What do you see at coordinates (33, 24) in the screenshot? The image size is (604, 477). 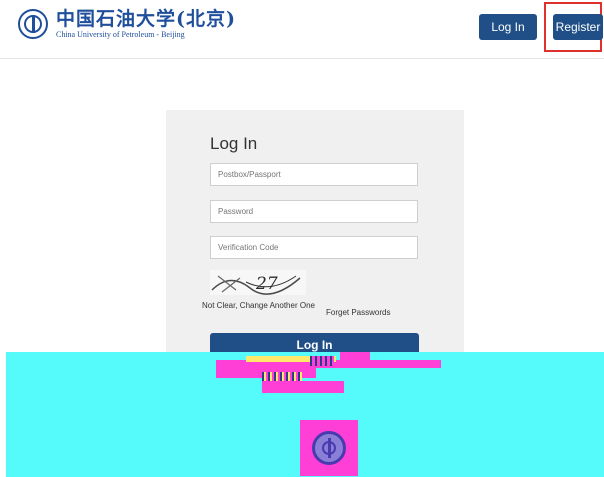 I see `university-emblem-icon` at bounding box center [33, 24].